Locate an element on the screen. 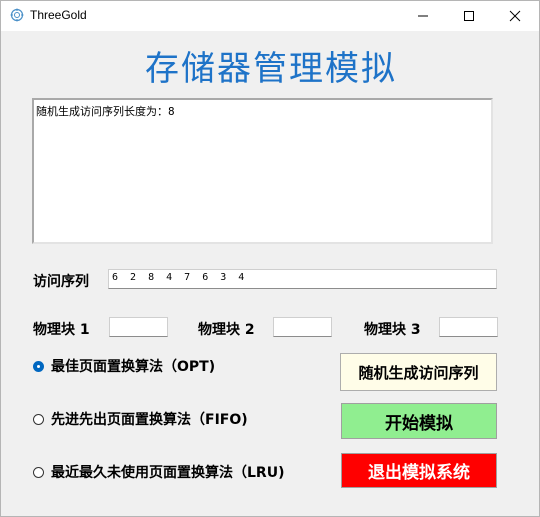  start-simulation-button: 开始模拟 is located at coordinates (419, 421).